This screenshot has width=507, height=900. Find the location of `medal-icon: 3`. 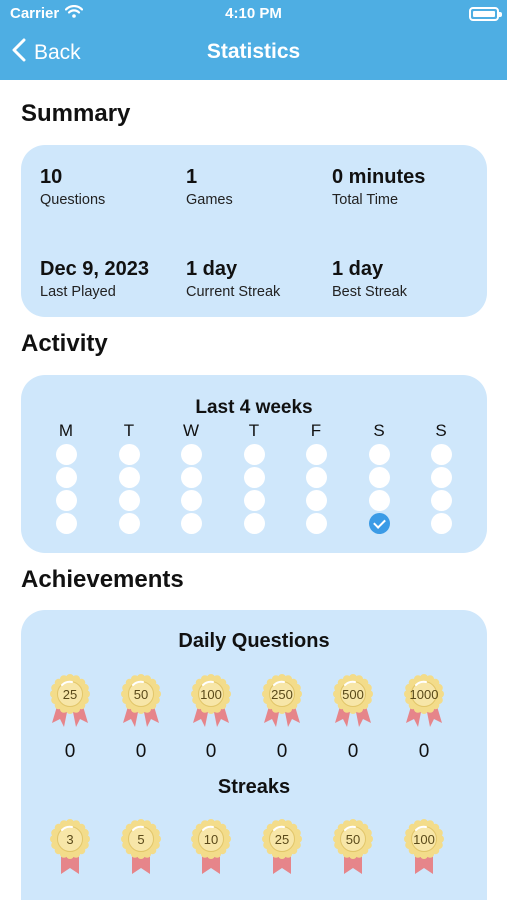

medal-icon: 3 is located at coordinates (70, 846).